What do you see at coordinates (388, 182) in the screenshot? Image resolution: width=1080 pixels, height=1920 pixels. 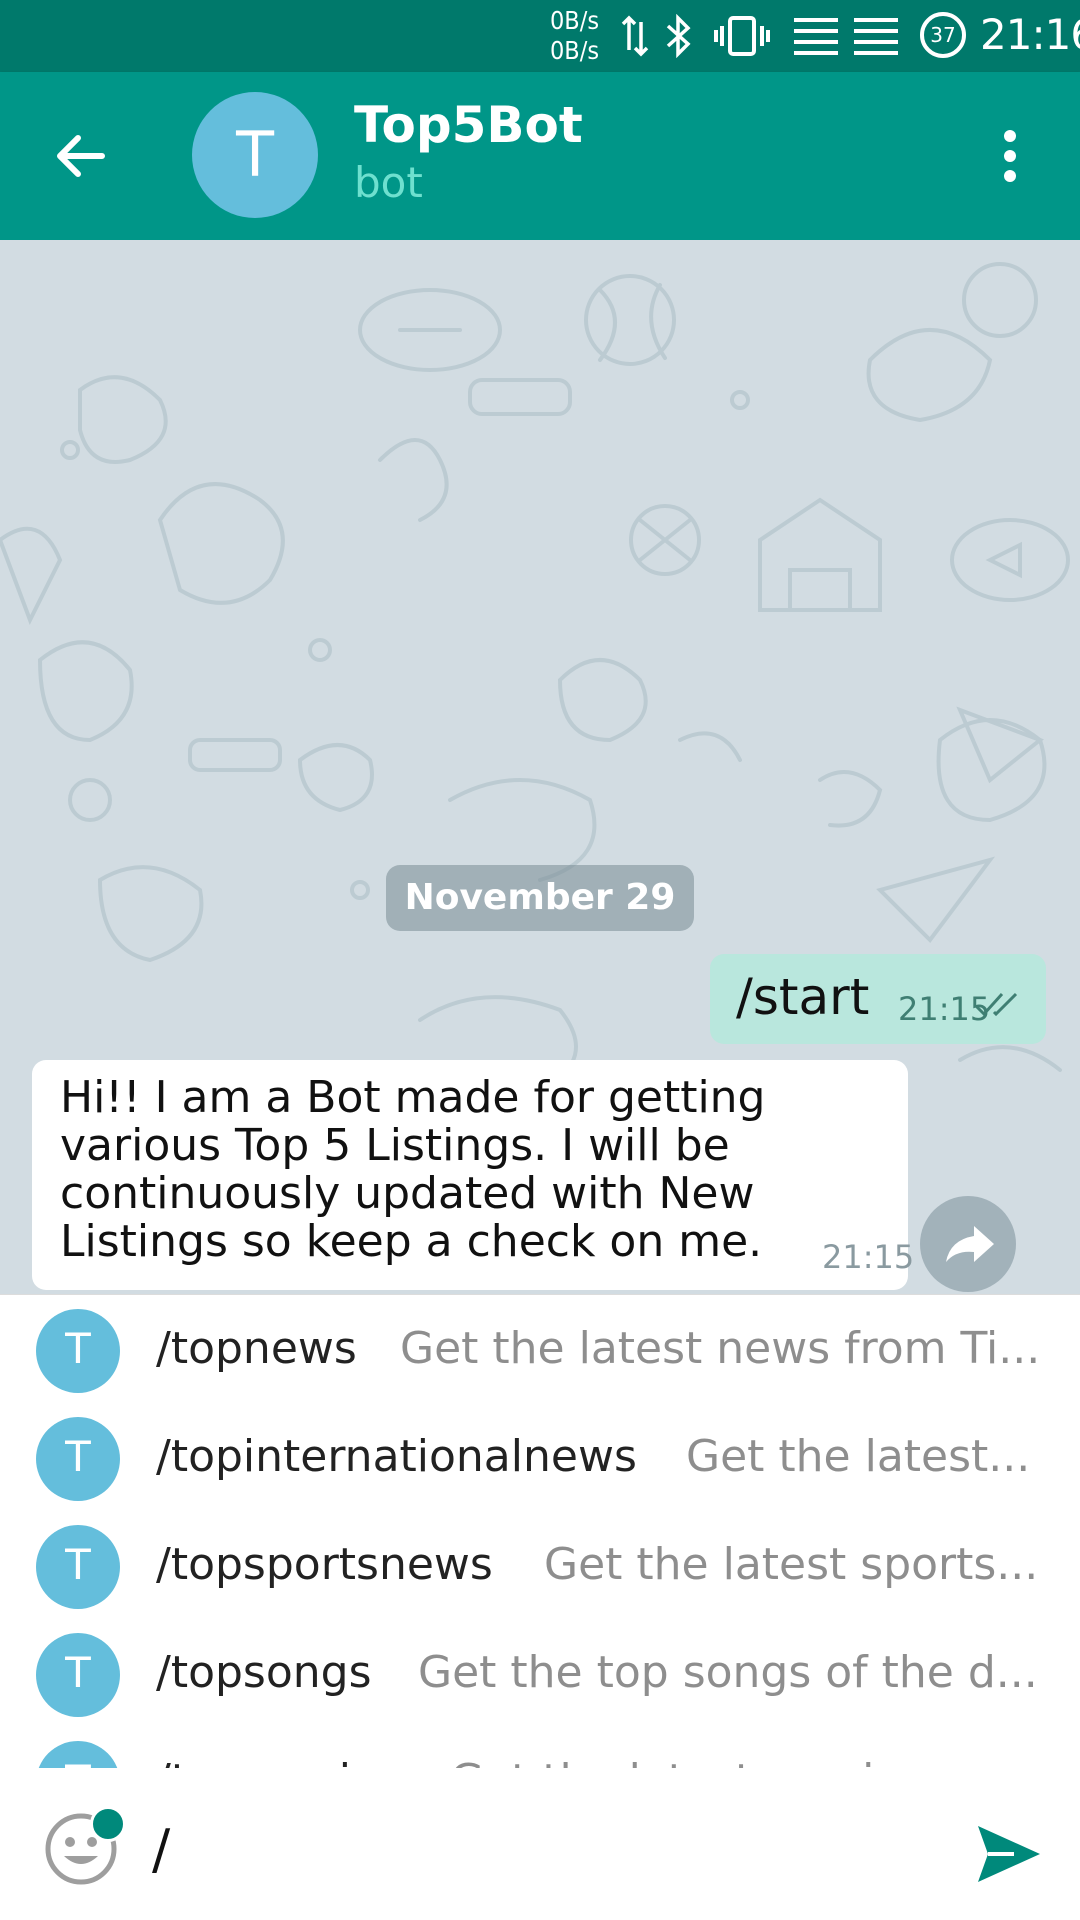 I see `chat-subtitle: bot` at bounding box center [388, 182].